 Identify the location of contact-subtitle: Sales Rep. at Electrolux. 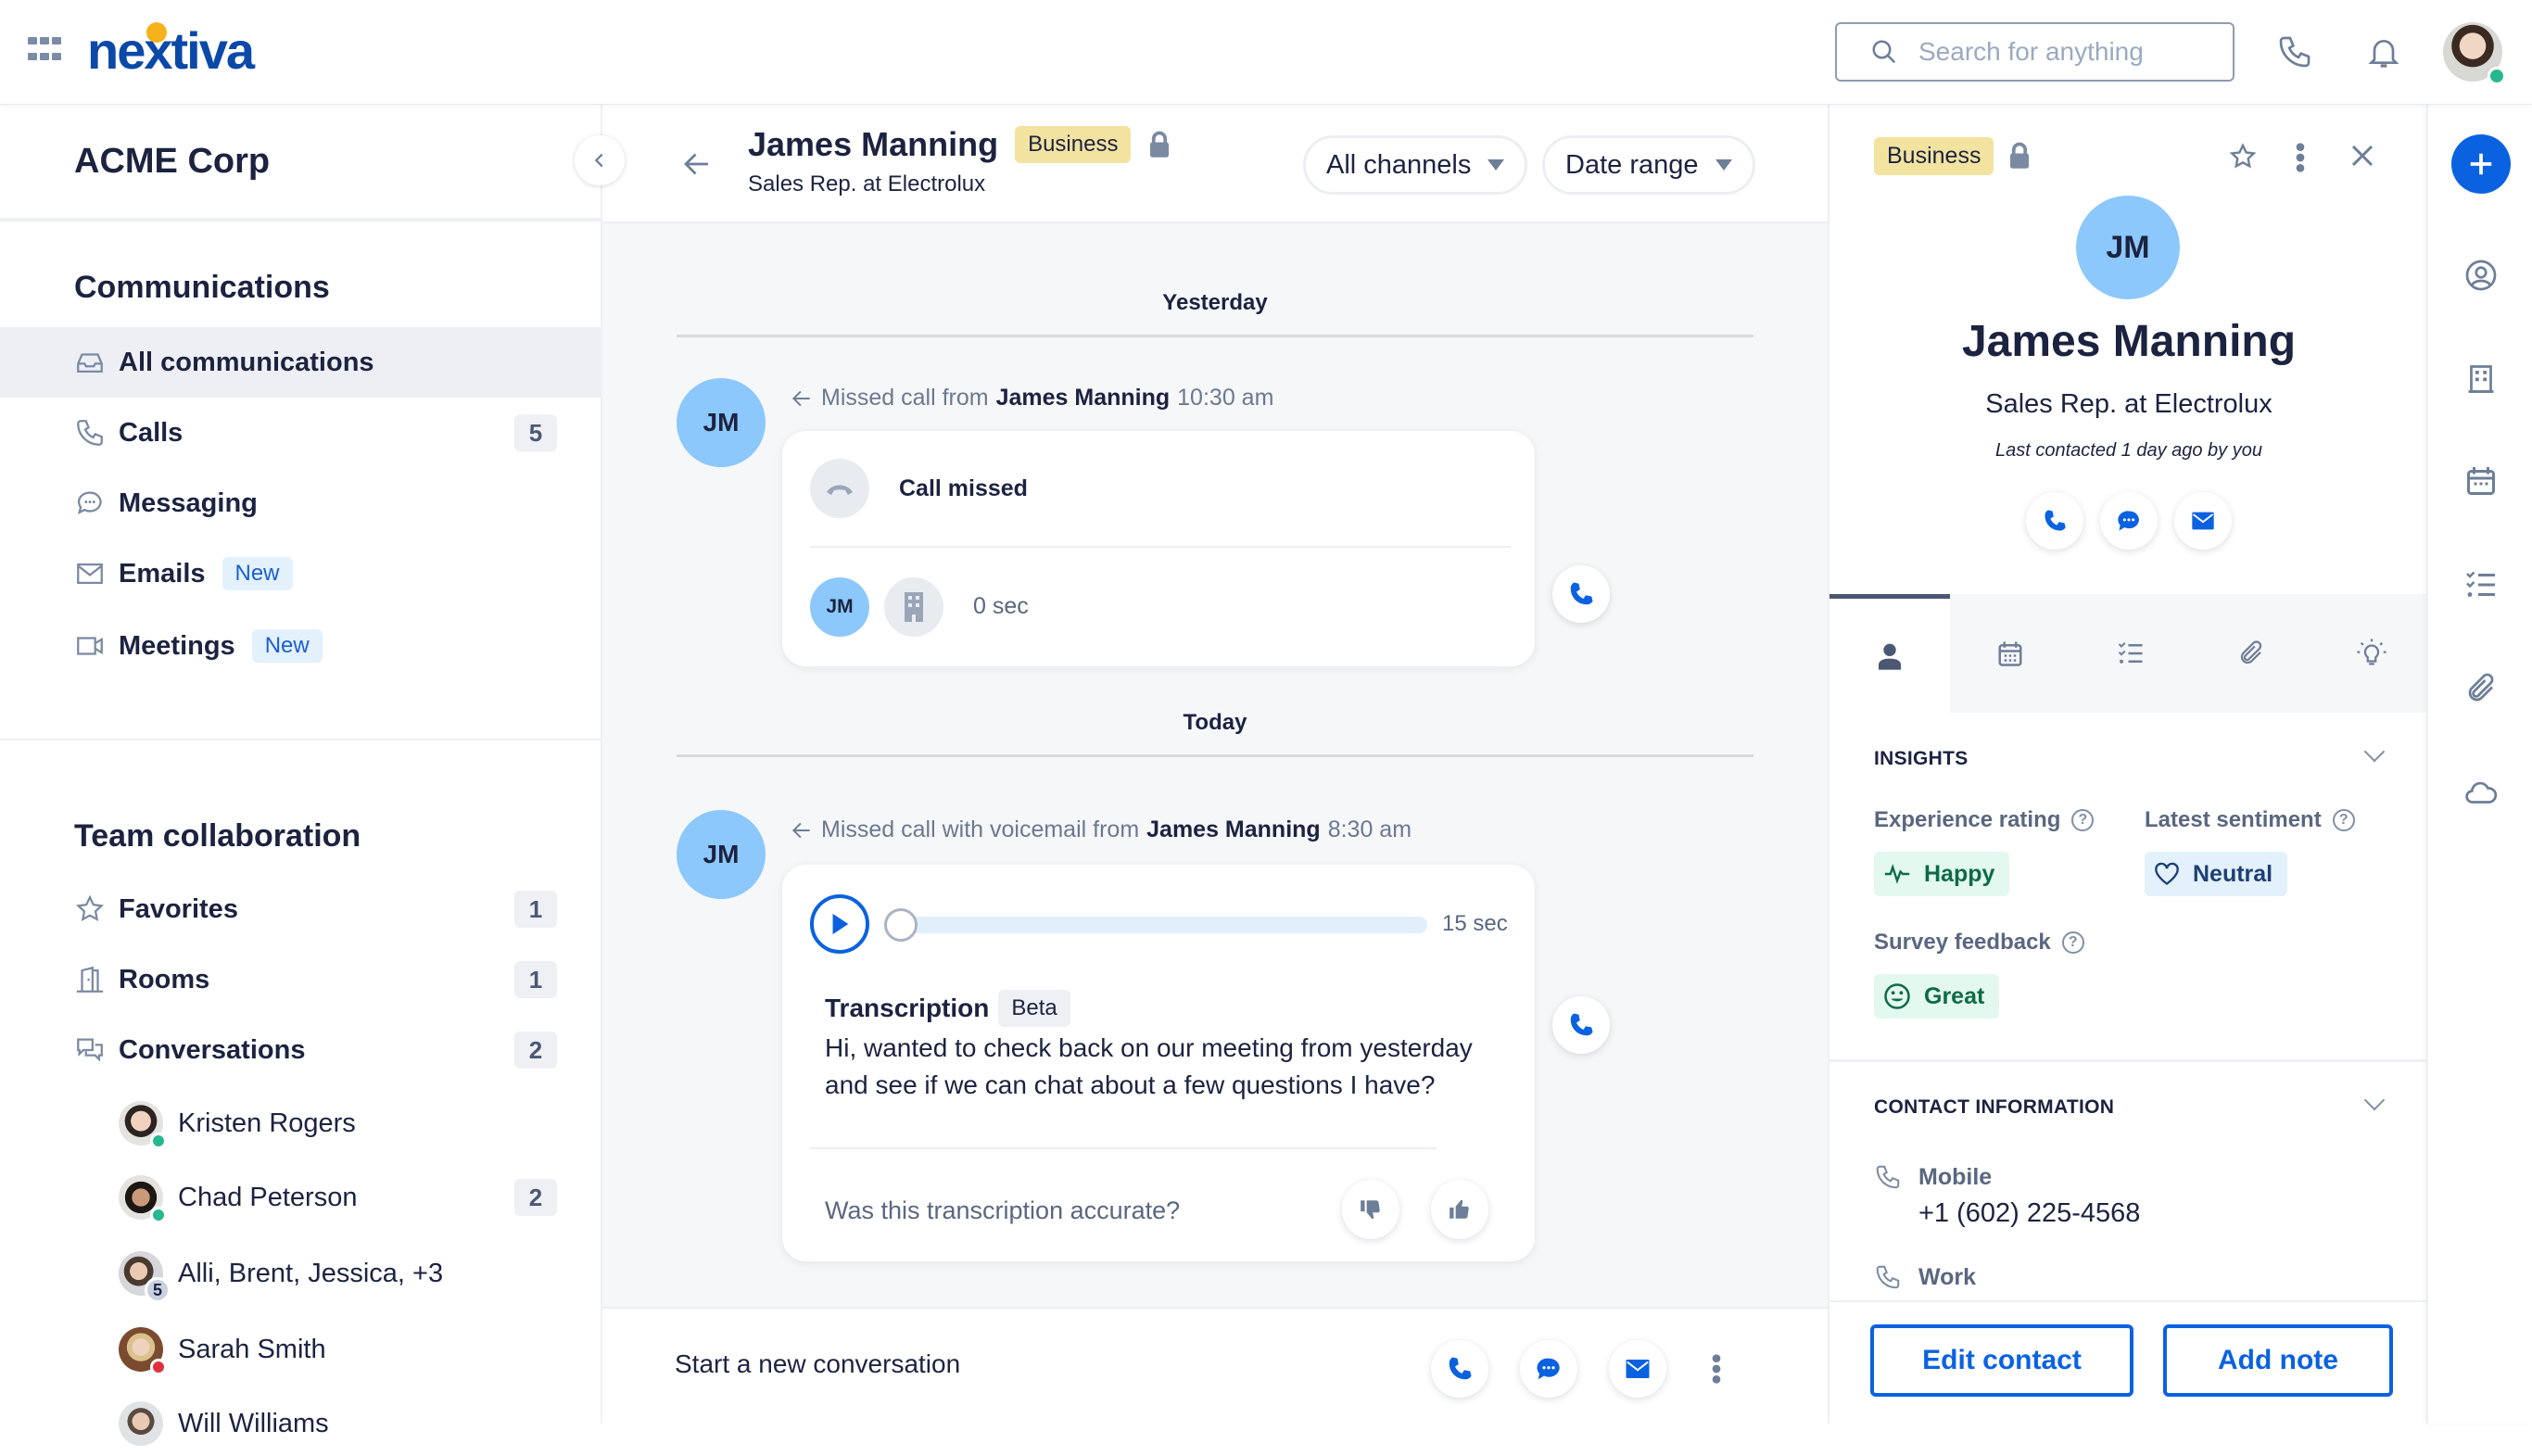
(867, 183).